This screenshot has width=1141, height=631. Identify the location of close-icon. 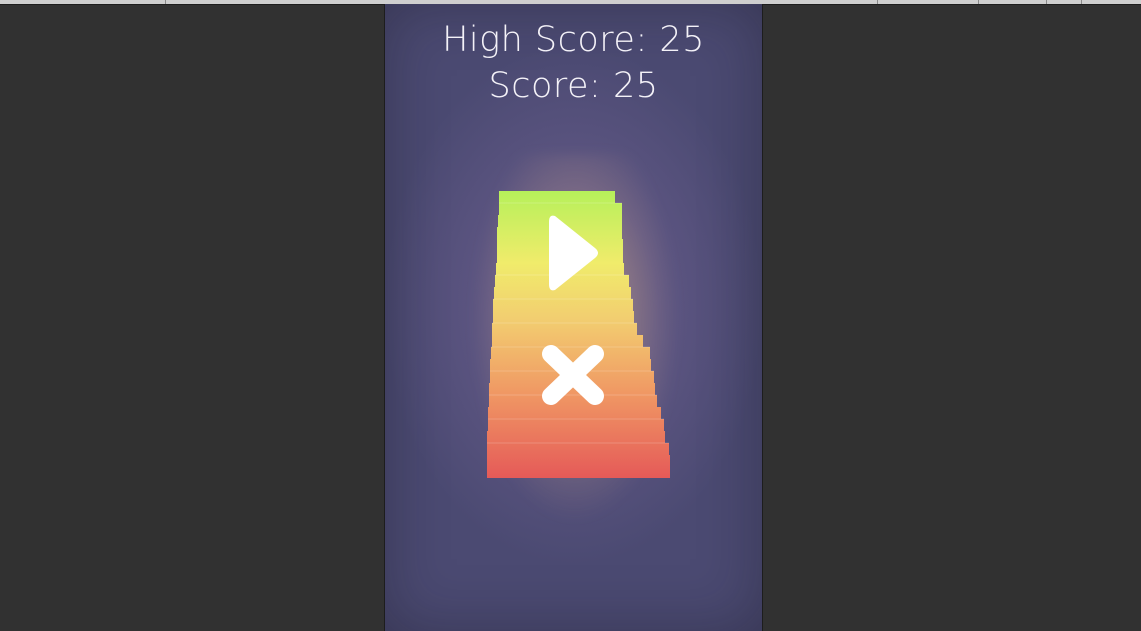
(573, 375).